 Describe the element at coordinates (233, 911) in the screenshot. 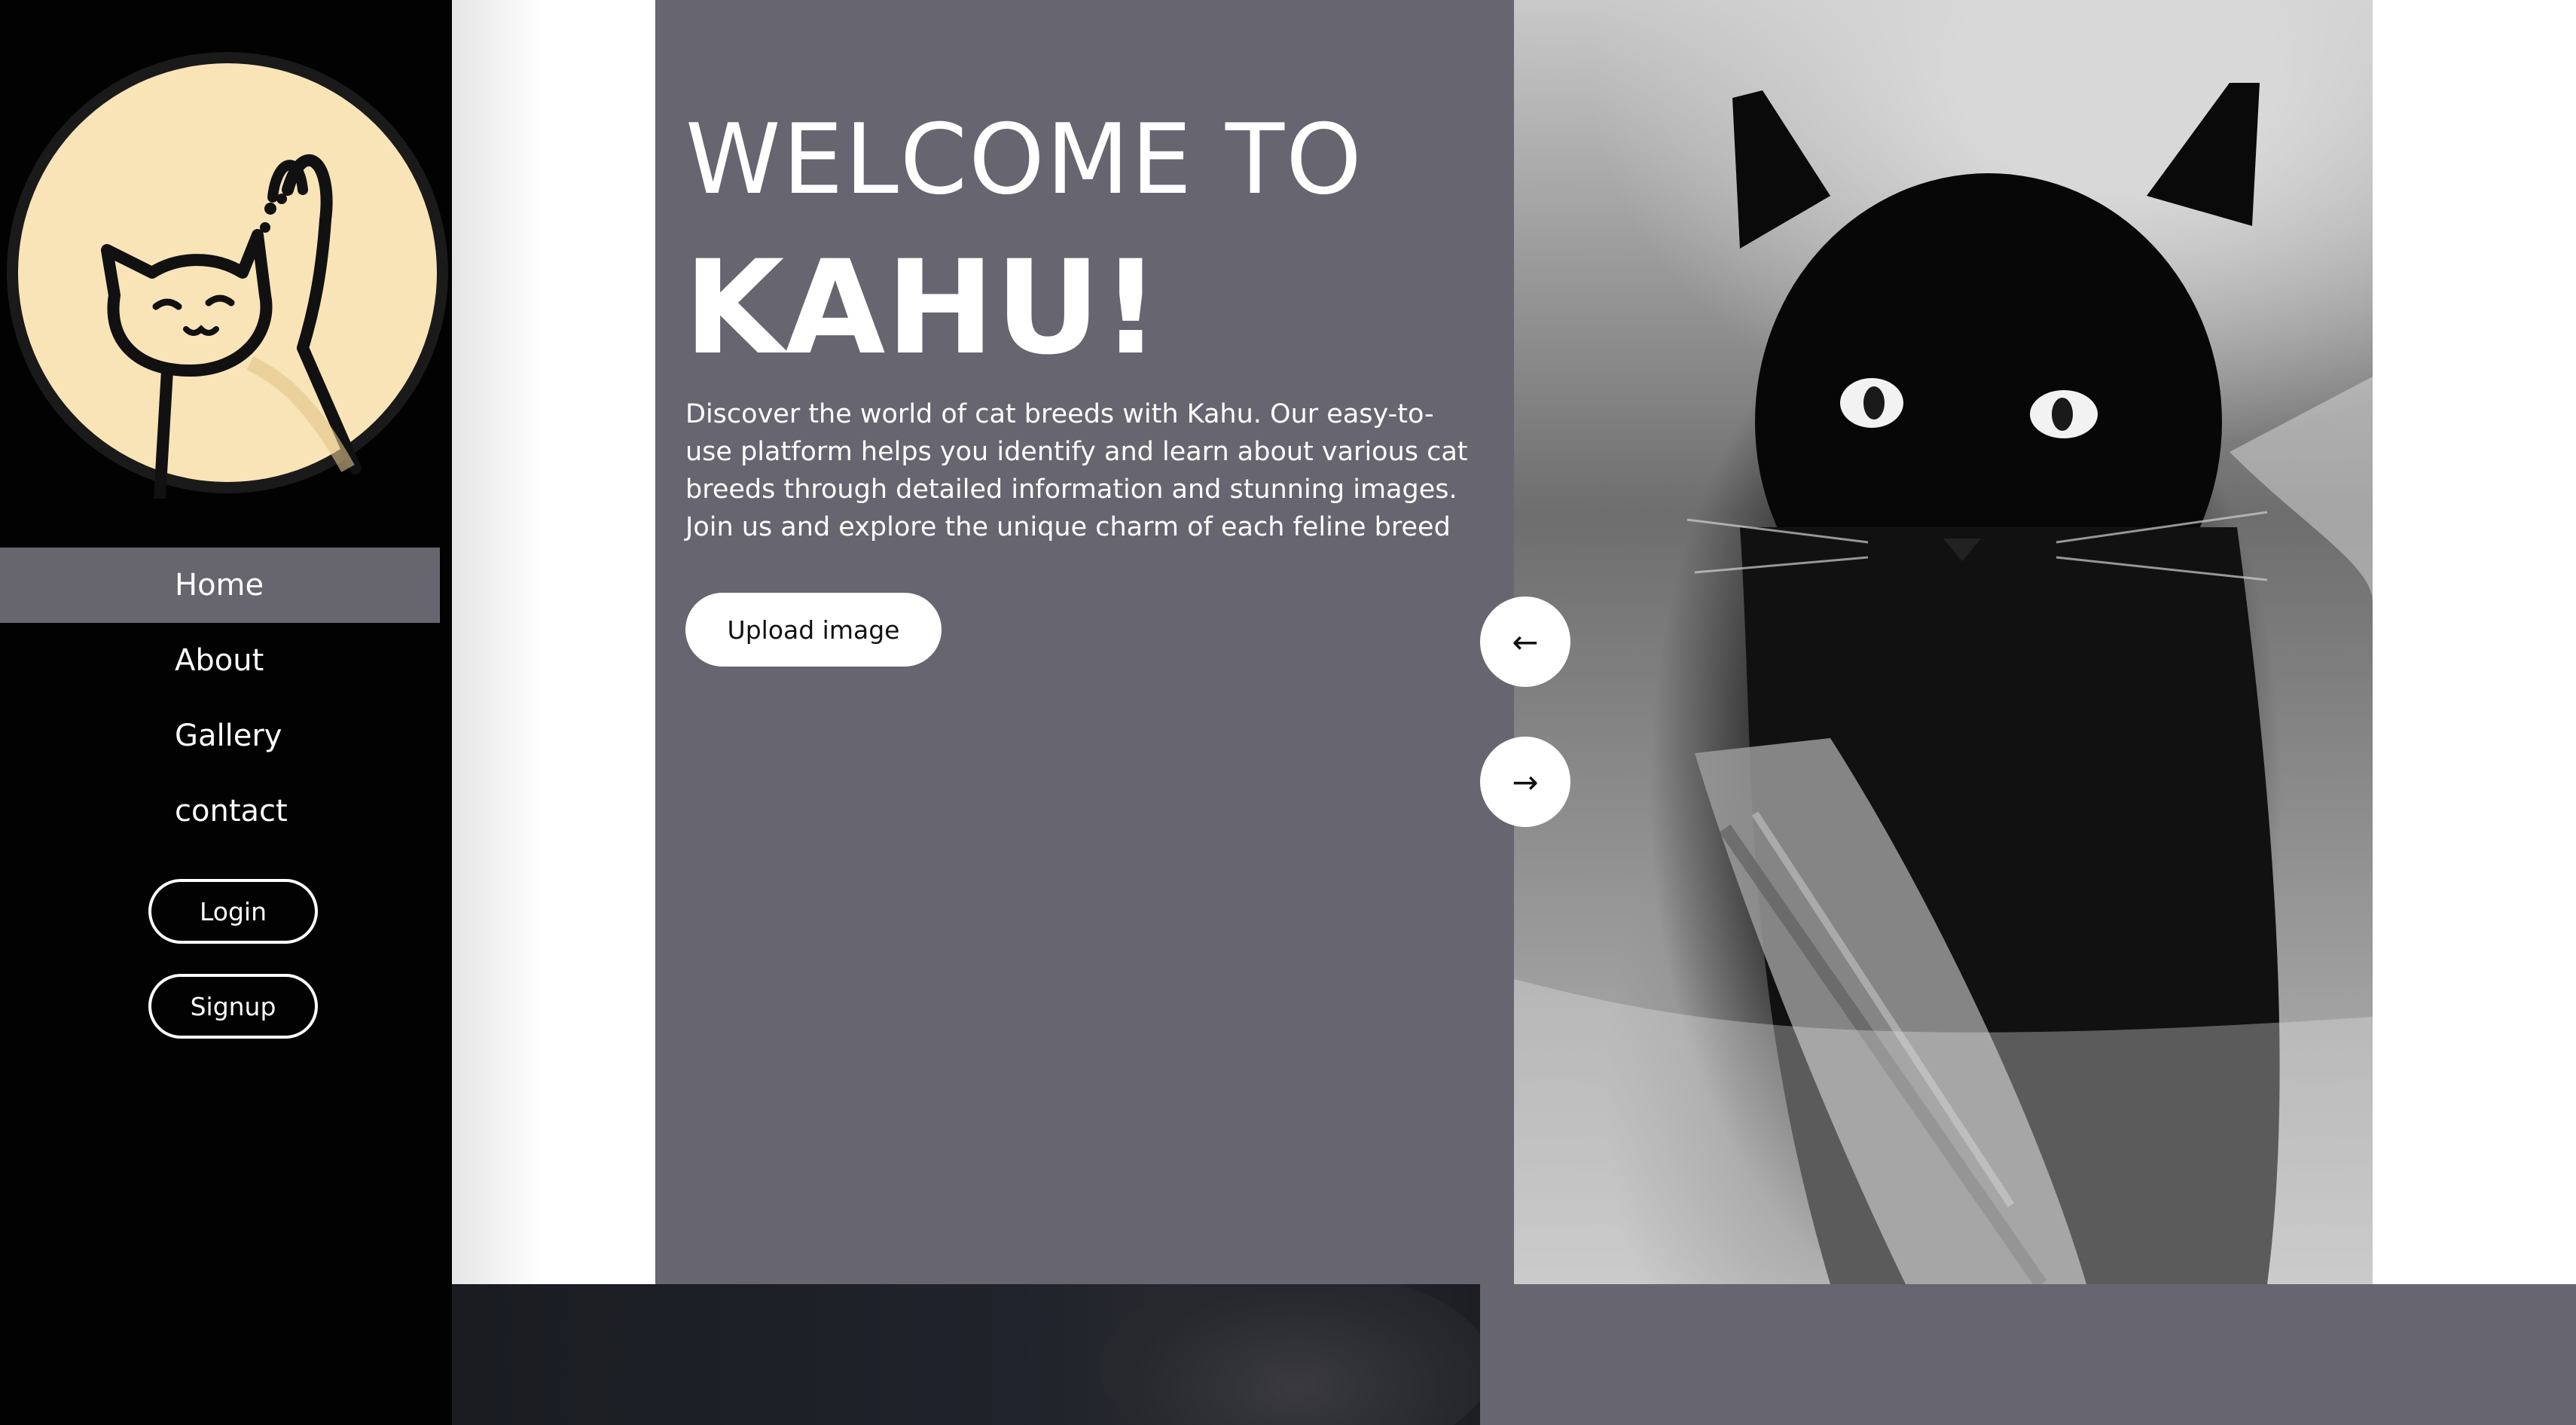

I see `login-button: Login` at that location.